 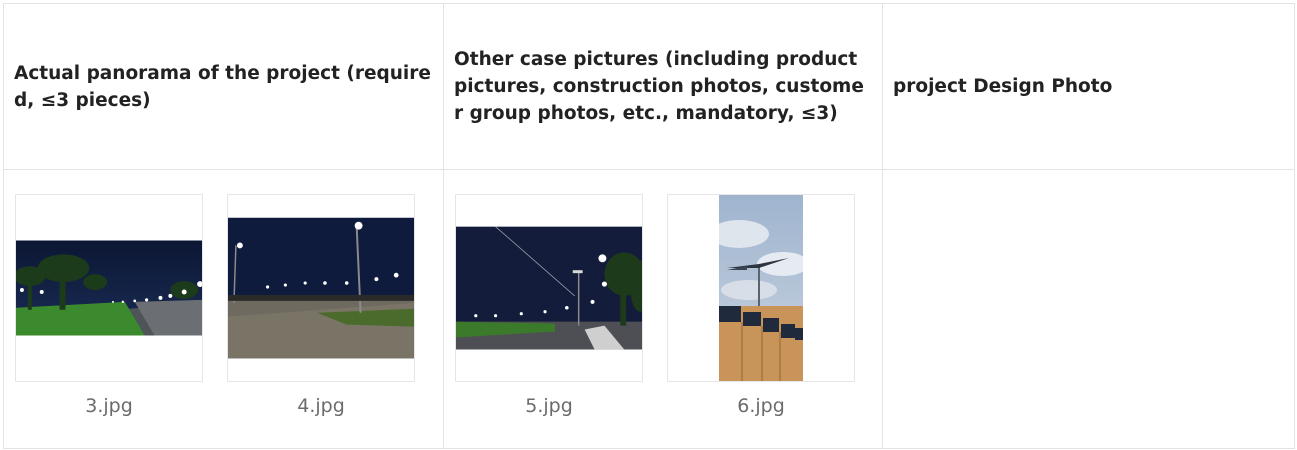 I want to click on photo-parking-lot-lights-icon, so click(x=321, y=288).